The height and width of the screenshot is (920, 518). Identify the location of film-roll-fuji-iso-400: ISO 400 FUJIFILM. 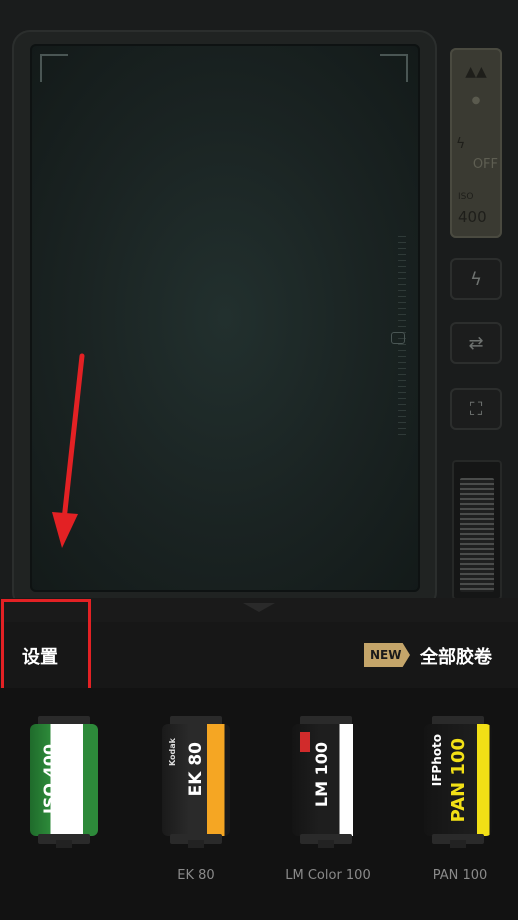
(64, 782).